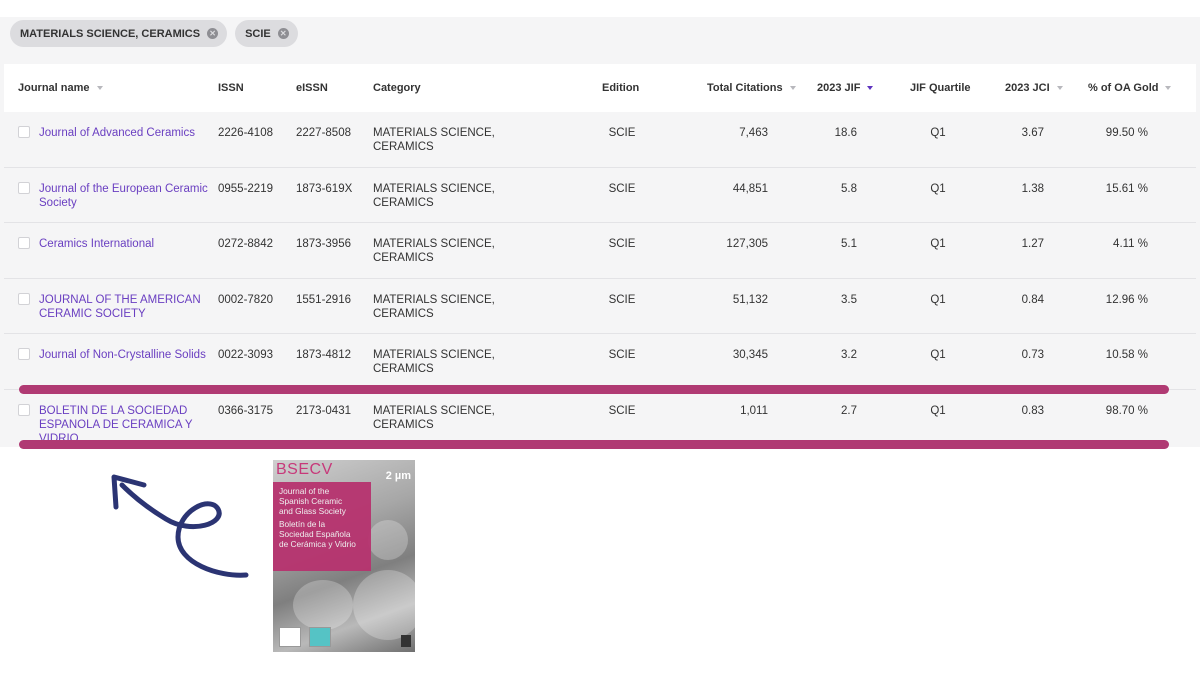  What do you see at coordinates (245, 244) in the screenshot?
I see `cell-issn: 0272-8842` at bounding box center [245, 244].